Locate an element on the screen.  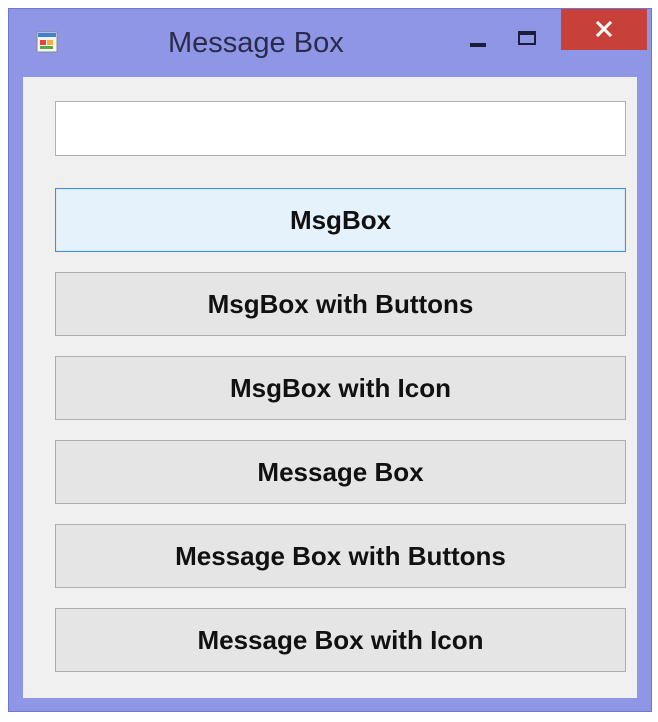
message-box-button: Message Box is located at coordinates (340, 472).